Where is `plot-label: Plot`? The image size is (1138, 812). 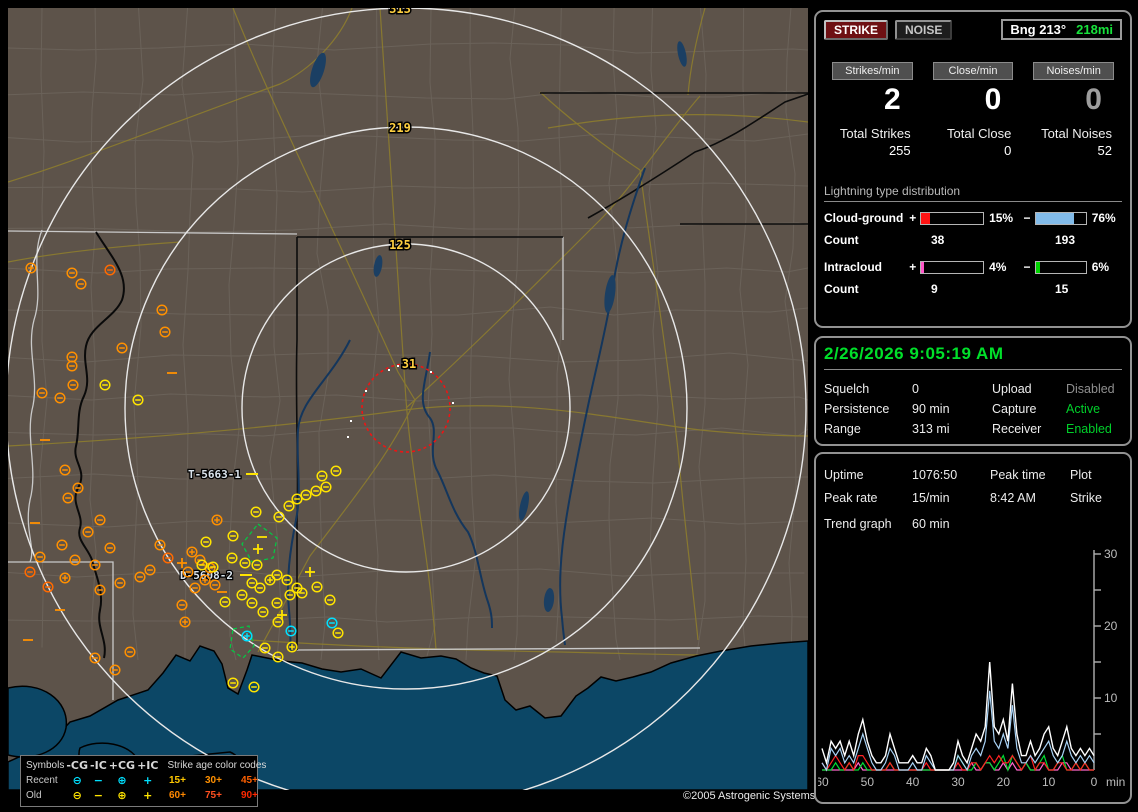 plot-label: Plot is located at coordinates (1081, 475).